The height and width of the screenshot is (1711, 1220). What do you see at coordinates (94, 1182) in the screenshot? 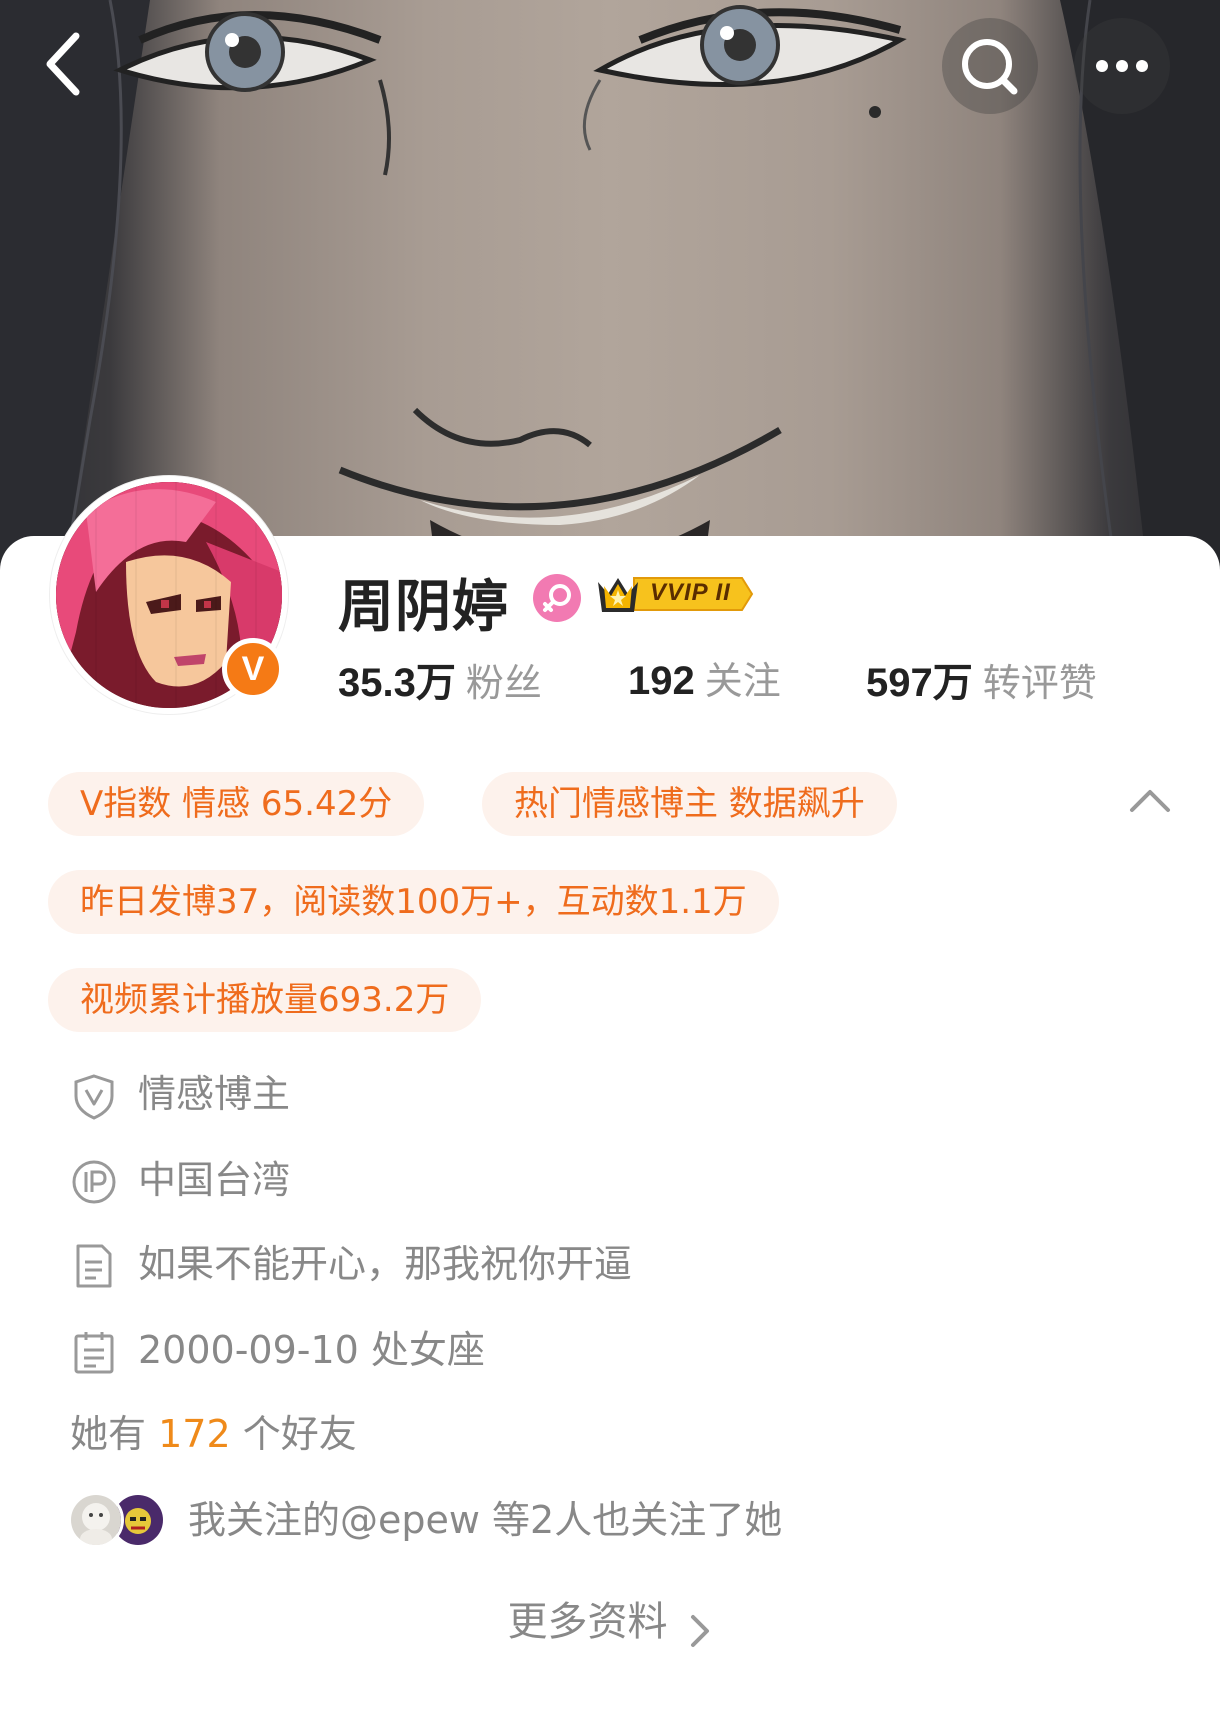
I see `ip-location-icon` at bounding box center [94, 1182].